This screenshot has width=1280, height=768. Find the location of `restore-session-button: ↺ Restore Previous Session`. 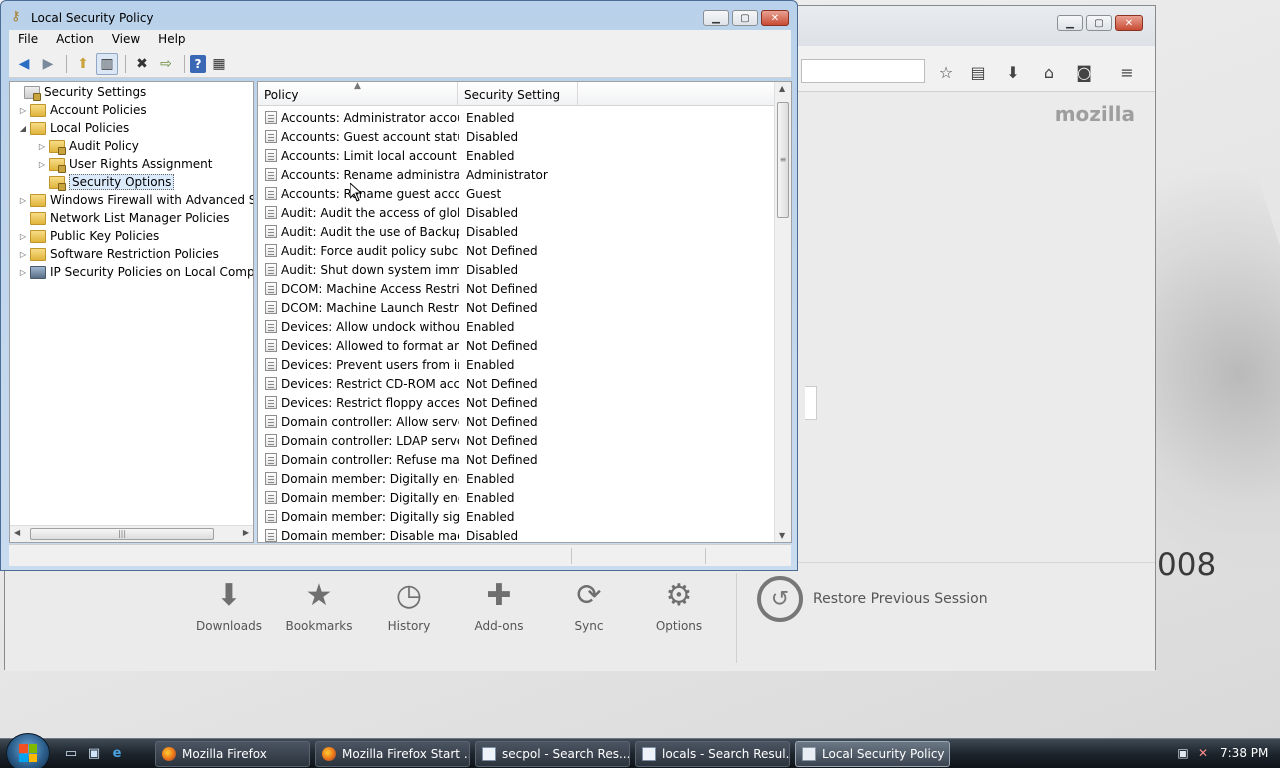

restore-session-button: ↺ Restore Previous Session is located at coordinates (872, 599).